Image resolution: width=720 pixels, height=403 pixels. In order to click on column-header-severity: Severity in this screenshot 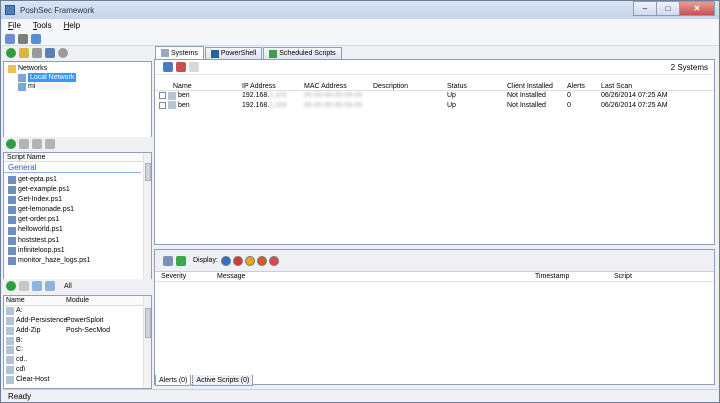, I will do `click(186, 276)`.